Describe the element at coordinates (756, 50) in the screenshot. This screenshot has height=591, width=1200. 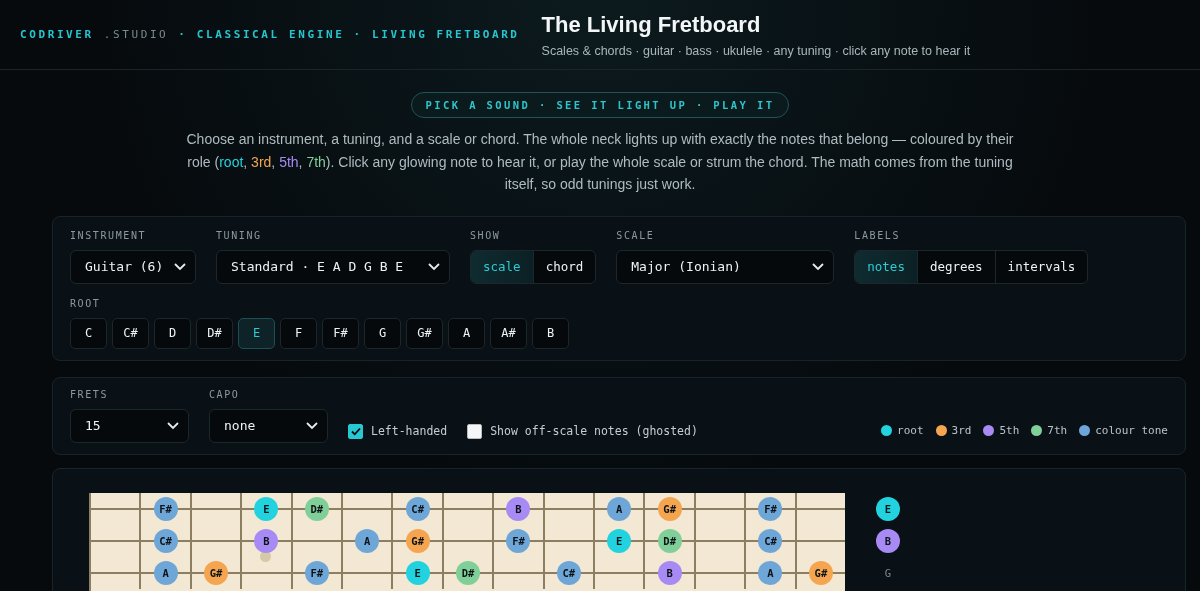
I see `page-subtitle: Scales & chords · guitar · bass · ukulele · any tuning · click any note to hear it` at that location.